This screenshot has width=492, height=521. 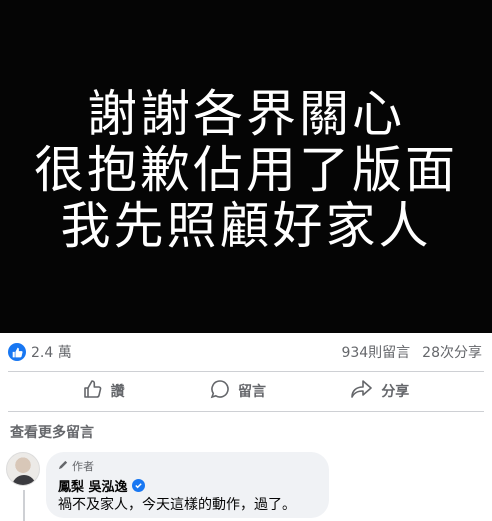 What do you see at coordinates (246, 225) in the screenshot?
I see `post-image-line-3: 我先照顧好家人` at bounding box center [246, 225].